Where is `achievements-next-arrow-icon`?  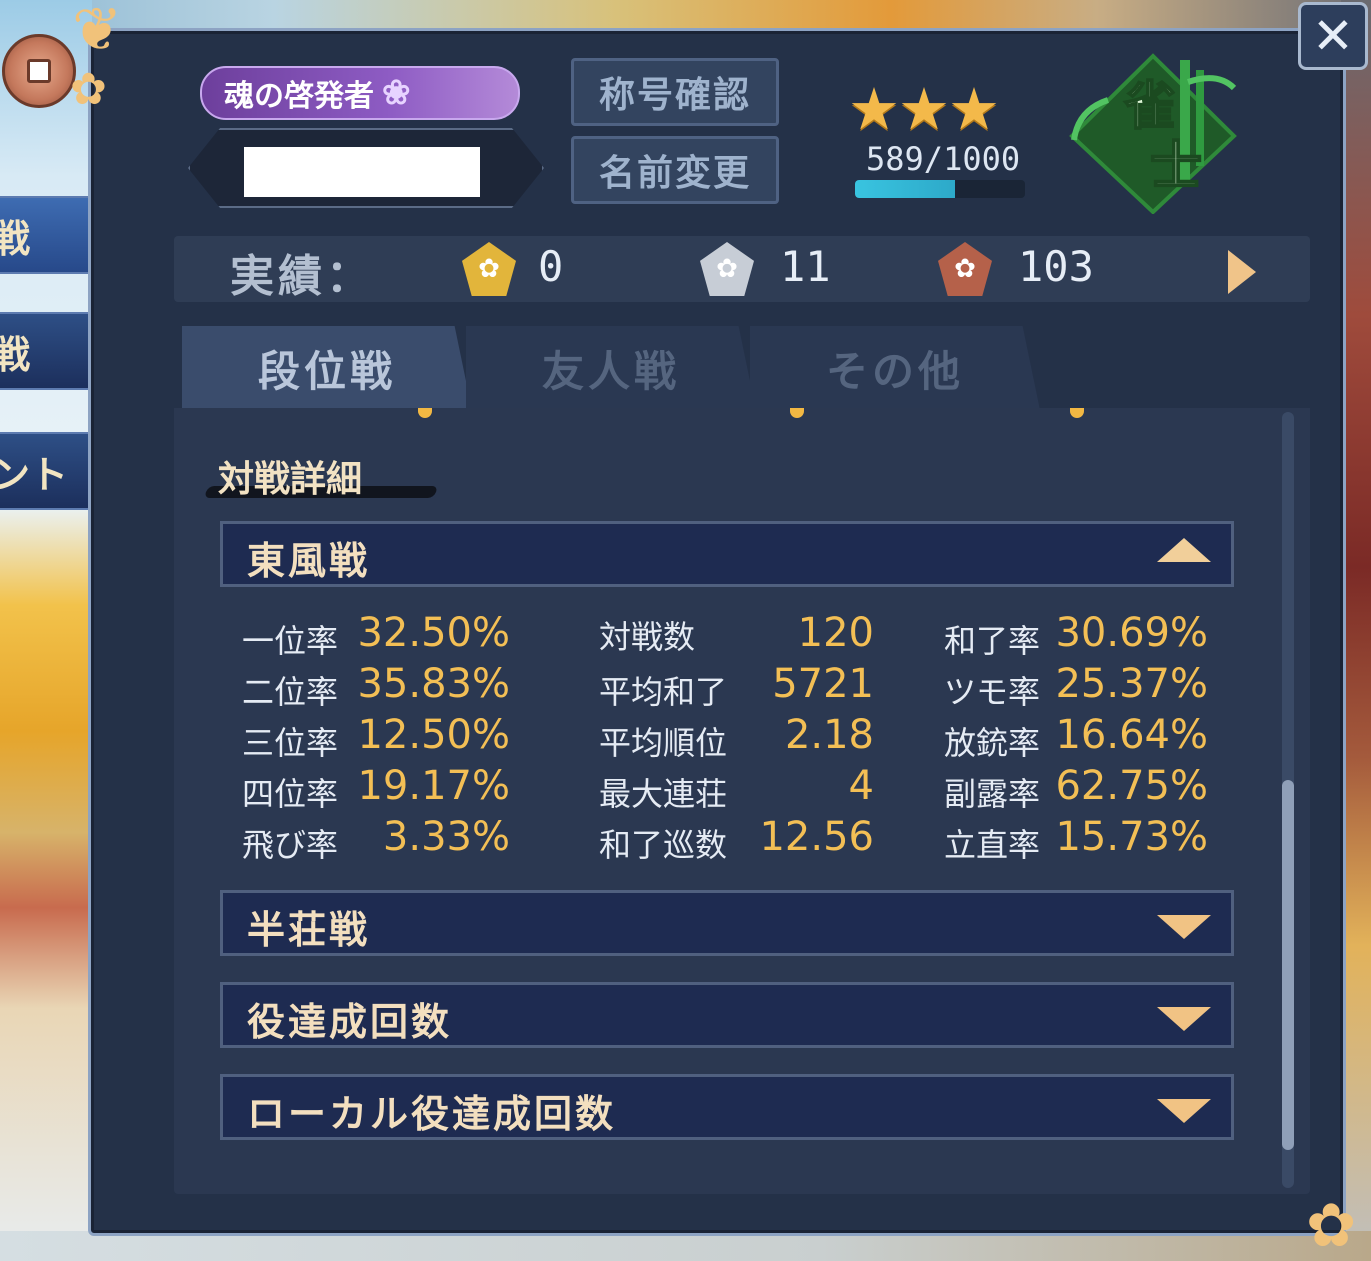 achievements-next-arrow-icon is located at coordinates (1242, 272).